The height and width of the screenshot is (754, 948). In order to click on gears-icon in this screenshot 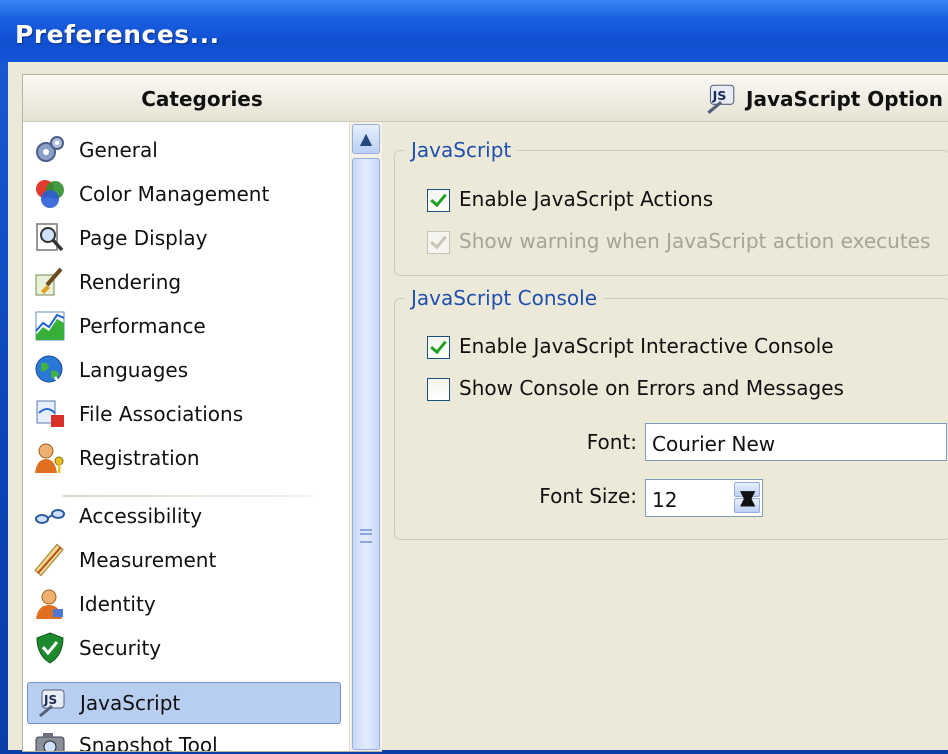, I will do `click(50, 149)`.